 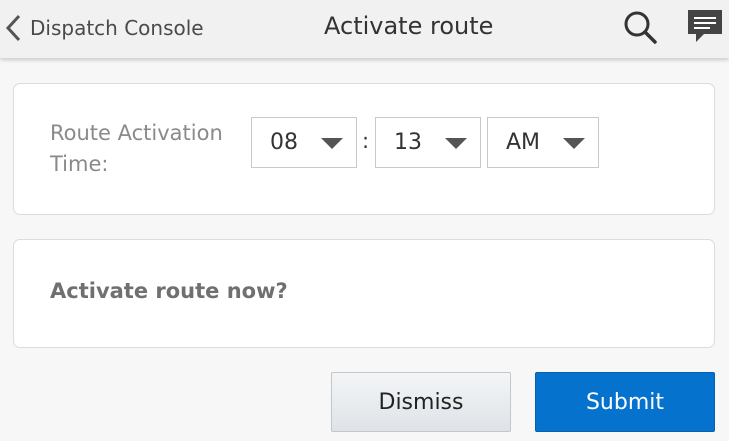 I want to click on hour-value: 08, so click(x=284, y=142).